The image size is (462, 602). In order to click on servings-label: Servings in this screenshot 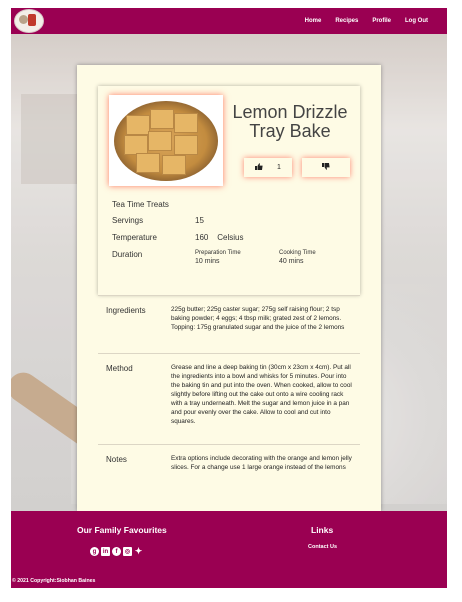, I will do `click(128, 220)`.